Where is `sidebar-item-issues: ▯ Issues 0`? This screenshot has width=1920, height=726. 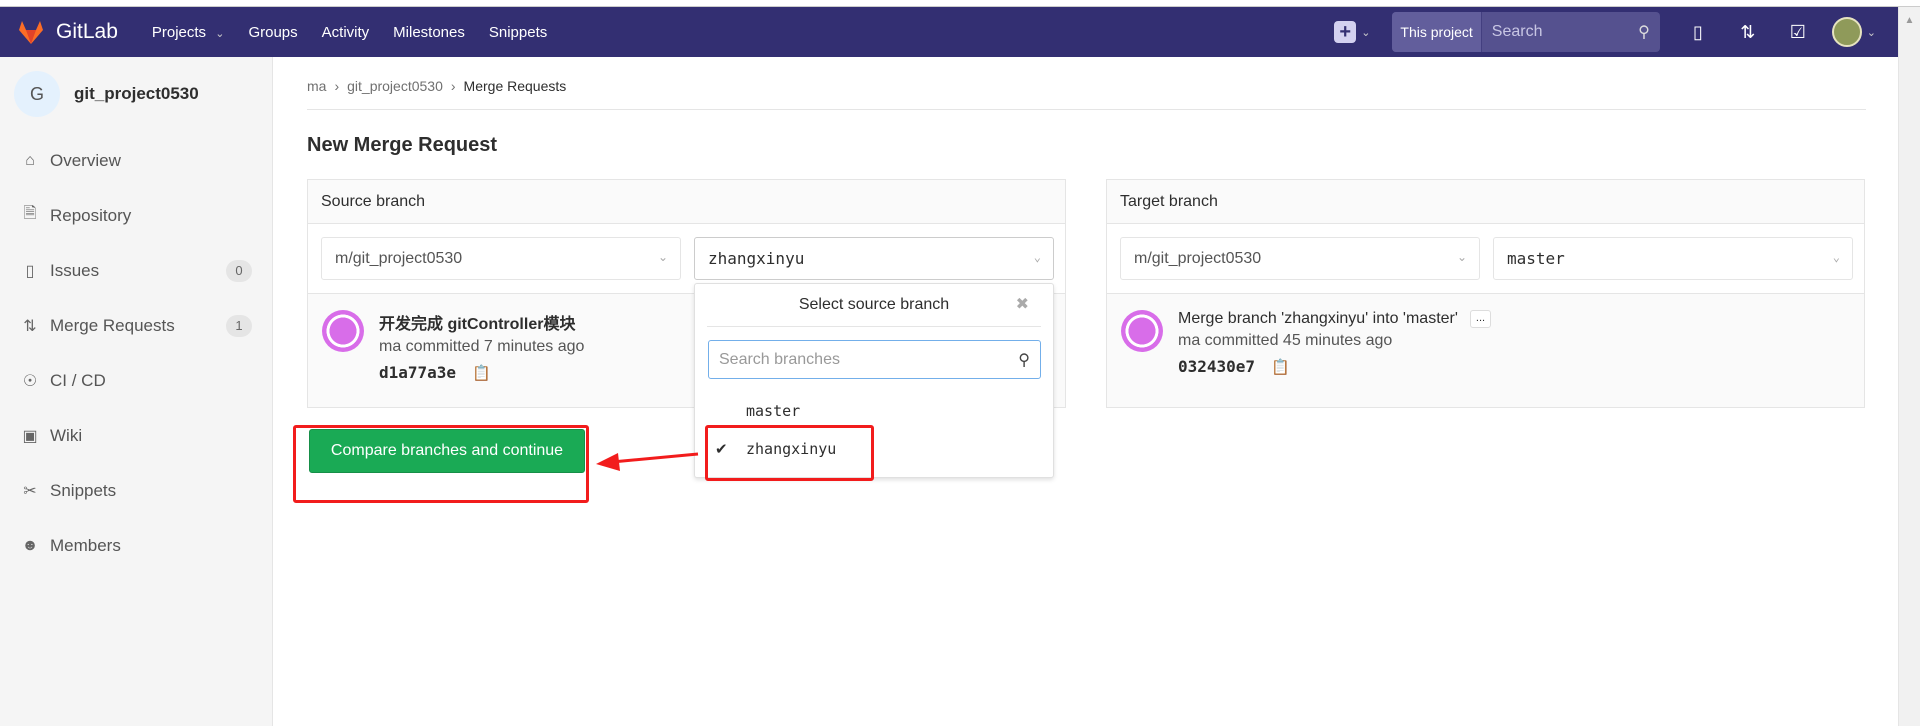 sidebar-item-issues: ▯ Issues 0 is located at coordinates (136, 270).